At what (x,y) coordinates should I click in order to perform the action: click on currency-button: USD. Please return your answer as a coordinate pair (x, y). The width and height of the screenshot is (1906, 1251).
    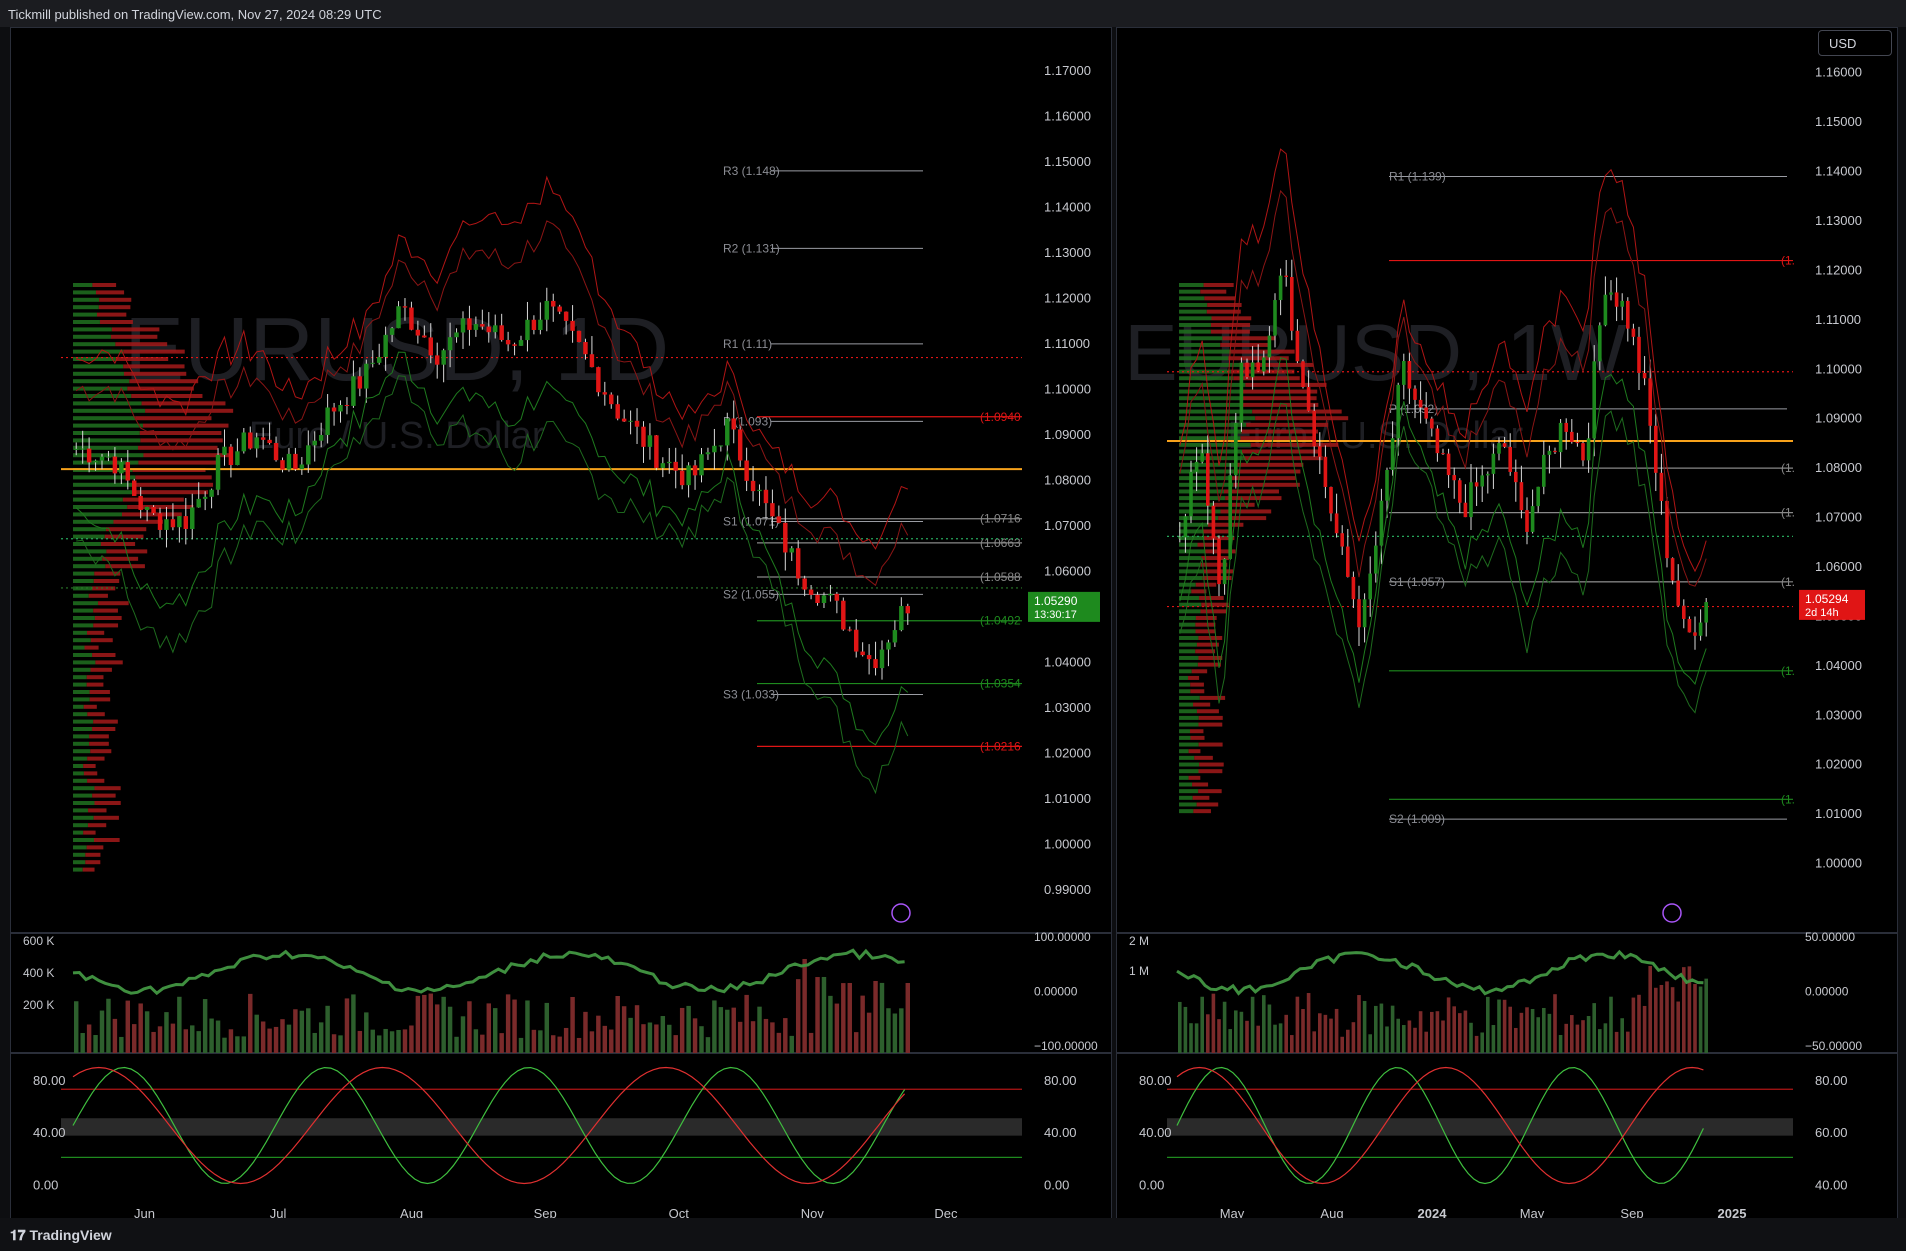
    Looking at the image, I should click on (1855, 43).